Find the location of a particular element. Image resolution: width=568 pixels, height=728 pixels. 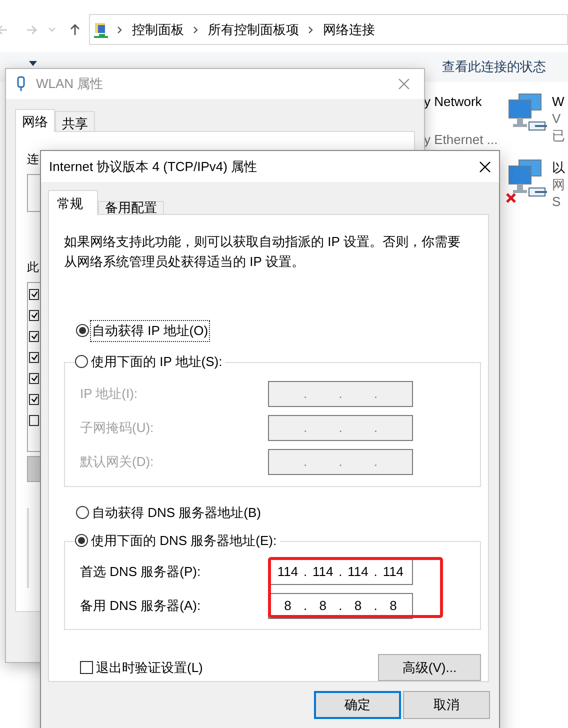

window-title: WLAN 属性 is located at coordinates (70, 84).